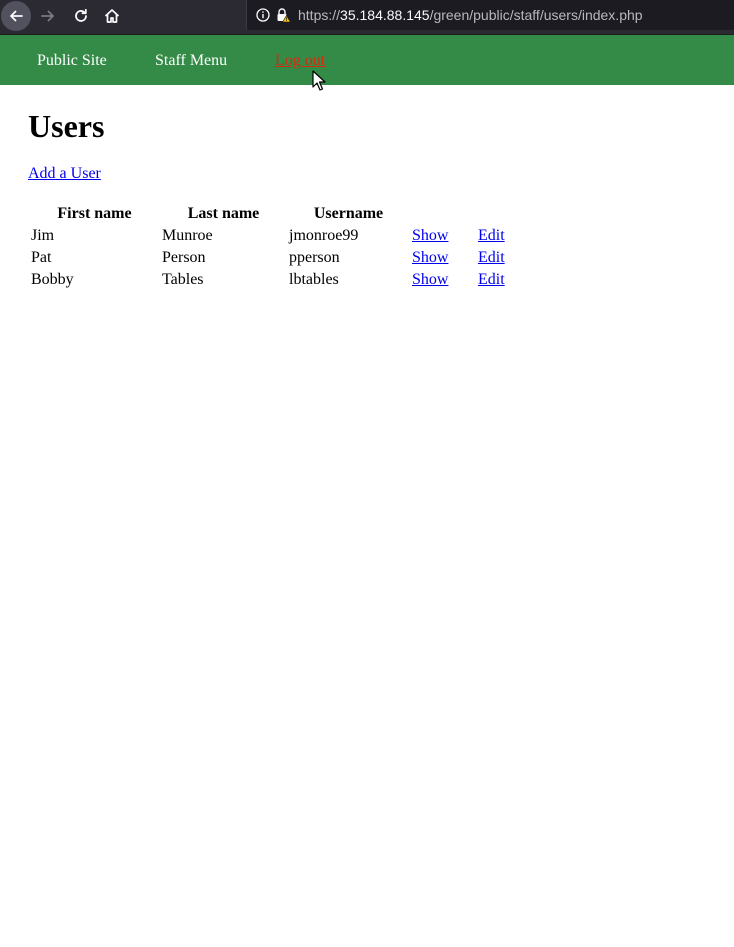 The height and width of the screenshot is (947, 734). Describe the element at coordinates (348, 213) in the screenshot. I see `header-username: Username` at that location.